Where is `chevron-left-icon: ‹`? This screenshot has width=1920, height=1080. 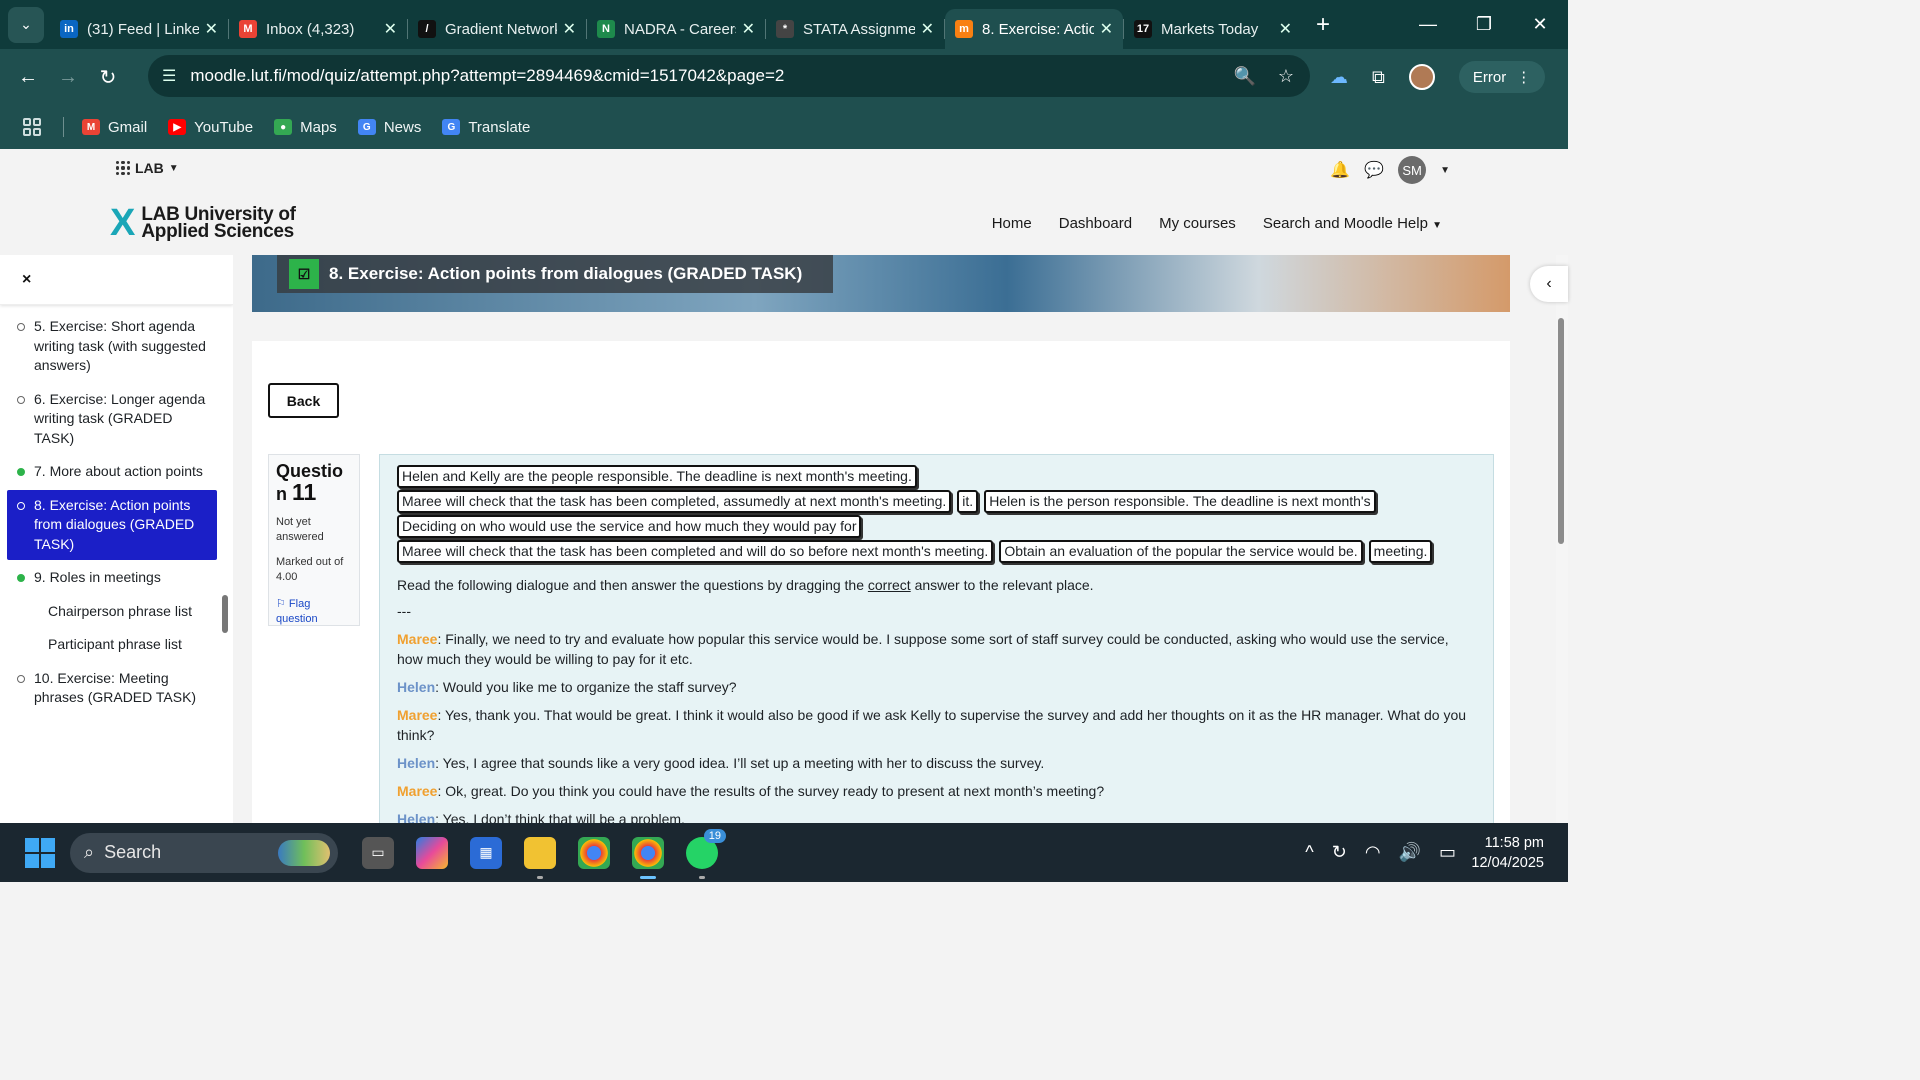 chevron-left-icon: ‹ is located at coordinates (1549, 283).